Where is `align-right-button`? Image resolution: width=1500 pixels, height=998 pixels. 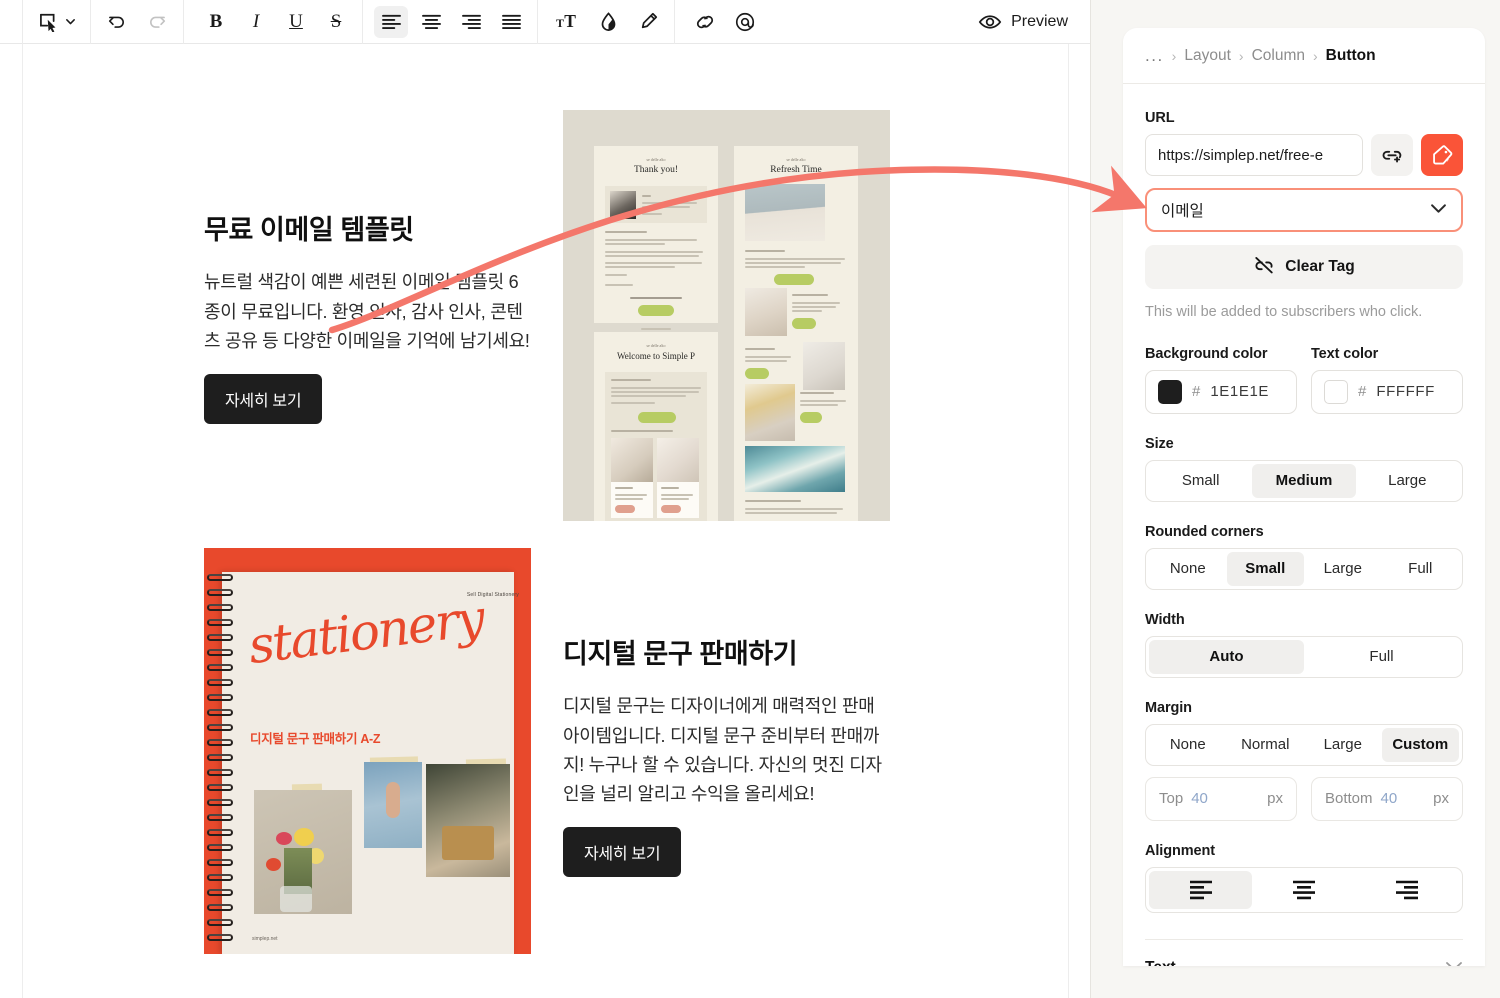
align-right-button is located at coordinates (471, 22).